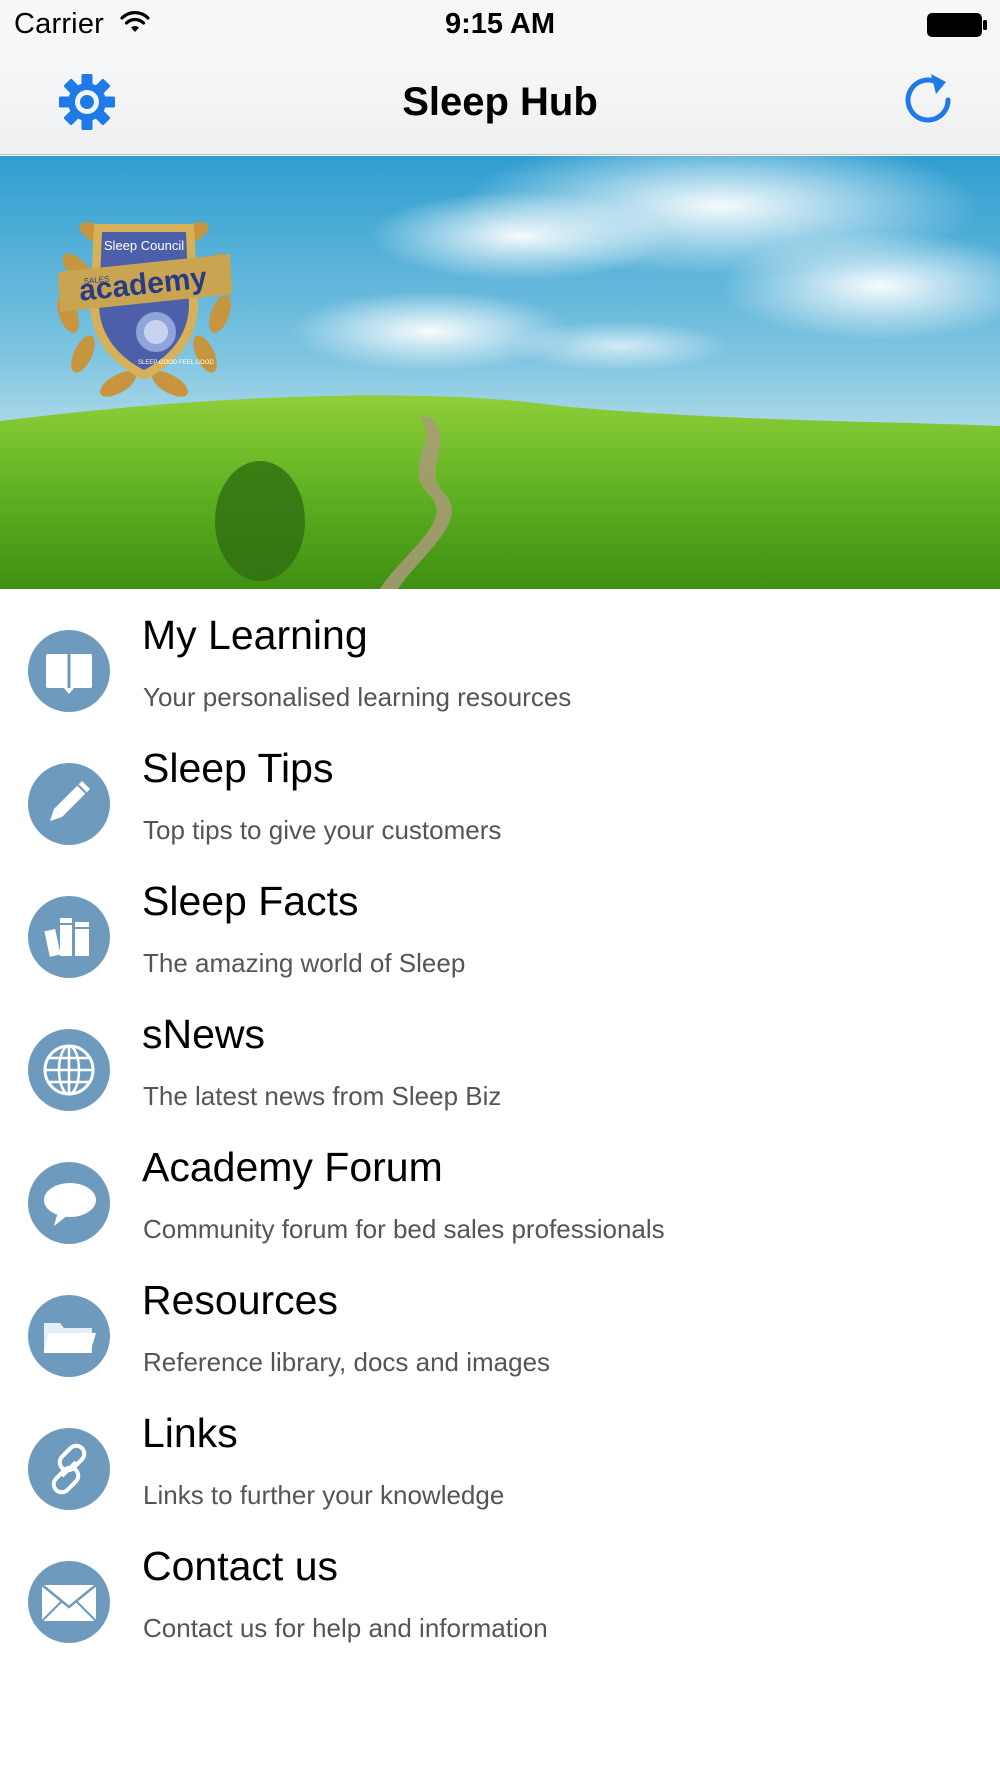 This screenshot has width=1000, height=1778. What do you see at coordinates (322, 1096) in the screenshot?
I see `menu-item-subtitle: The latest news from Sleep Biz` at bounding box center [322, 1096].